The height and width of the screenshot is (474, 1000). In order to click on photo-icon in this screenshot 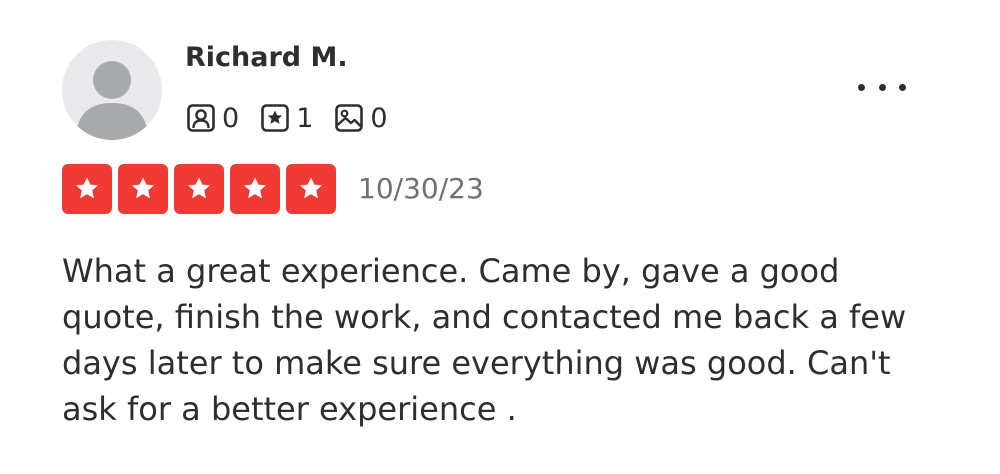, I will do `click(349, 118)`.